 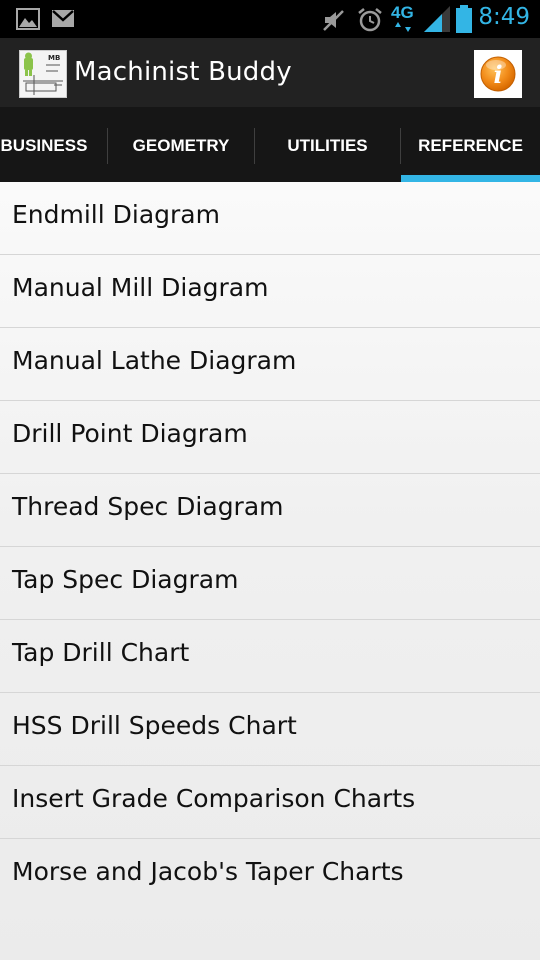 I want to click on info-button: i, so click(x=498, y=74).